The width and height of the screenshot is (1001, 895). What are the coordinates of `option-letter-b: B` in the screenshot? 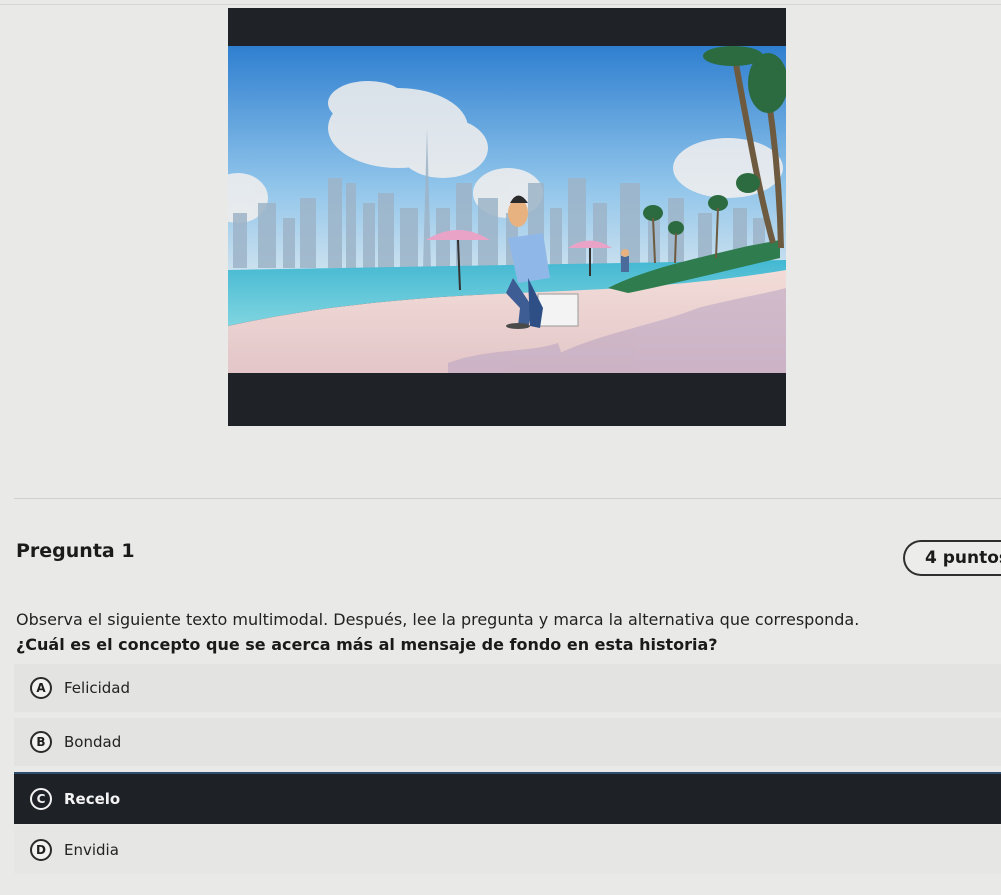 It's located at (41, 742).